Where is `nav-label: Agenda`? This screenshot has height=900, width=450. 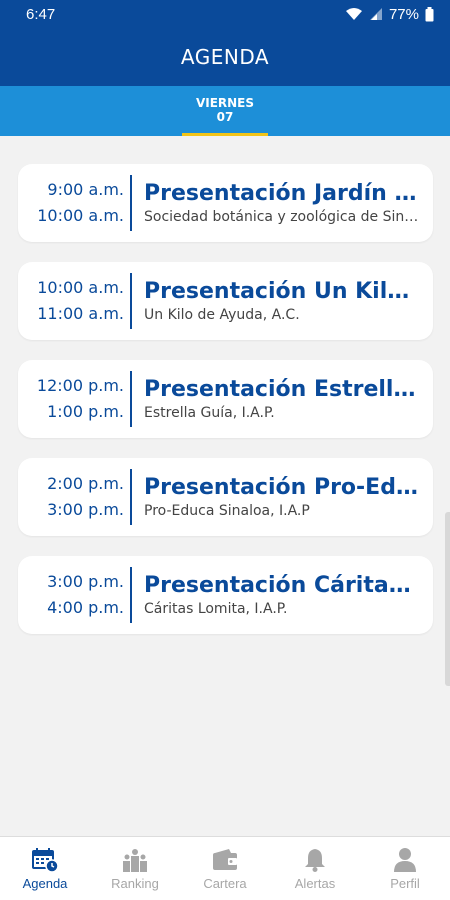
nav-label: Agenda is located at coordinates (45, 883).